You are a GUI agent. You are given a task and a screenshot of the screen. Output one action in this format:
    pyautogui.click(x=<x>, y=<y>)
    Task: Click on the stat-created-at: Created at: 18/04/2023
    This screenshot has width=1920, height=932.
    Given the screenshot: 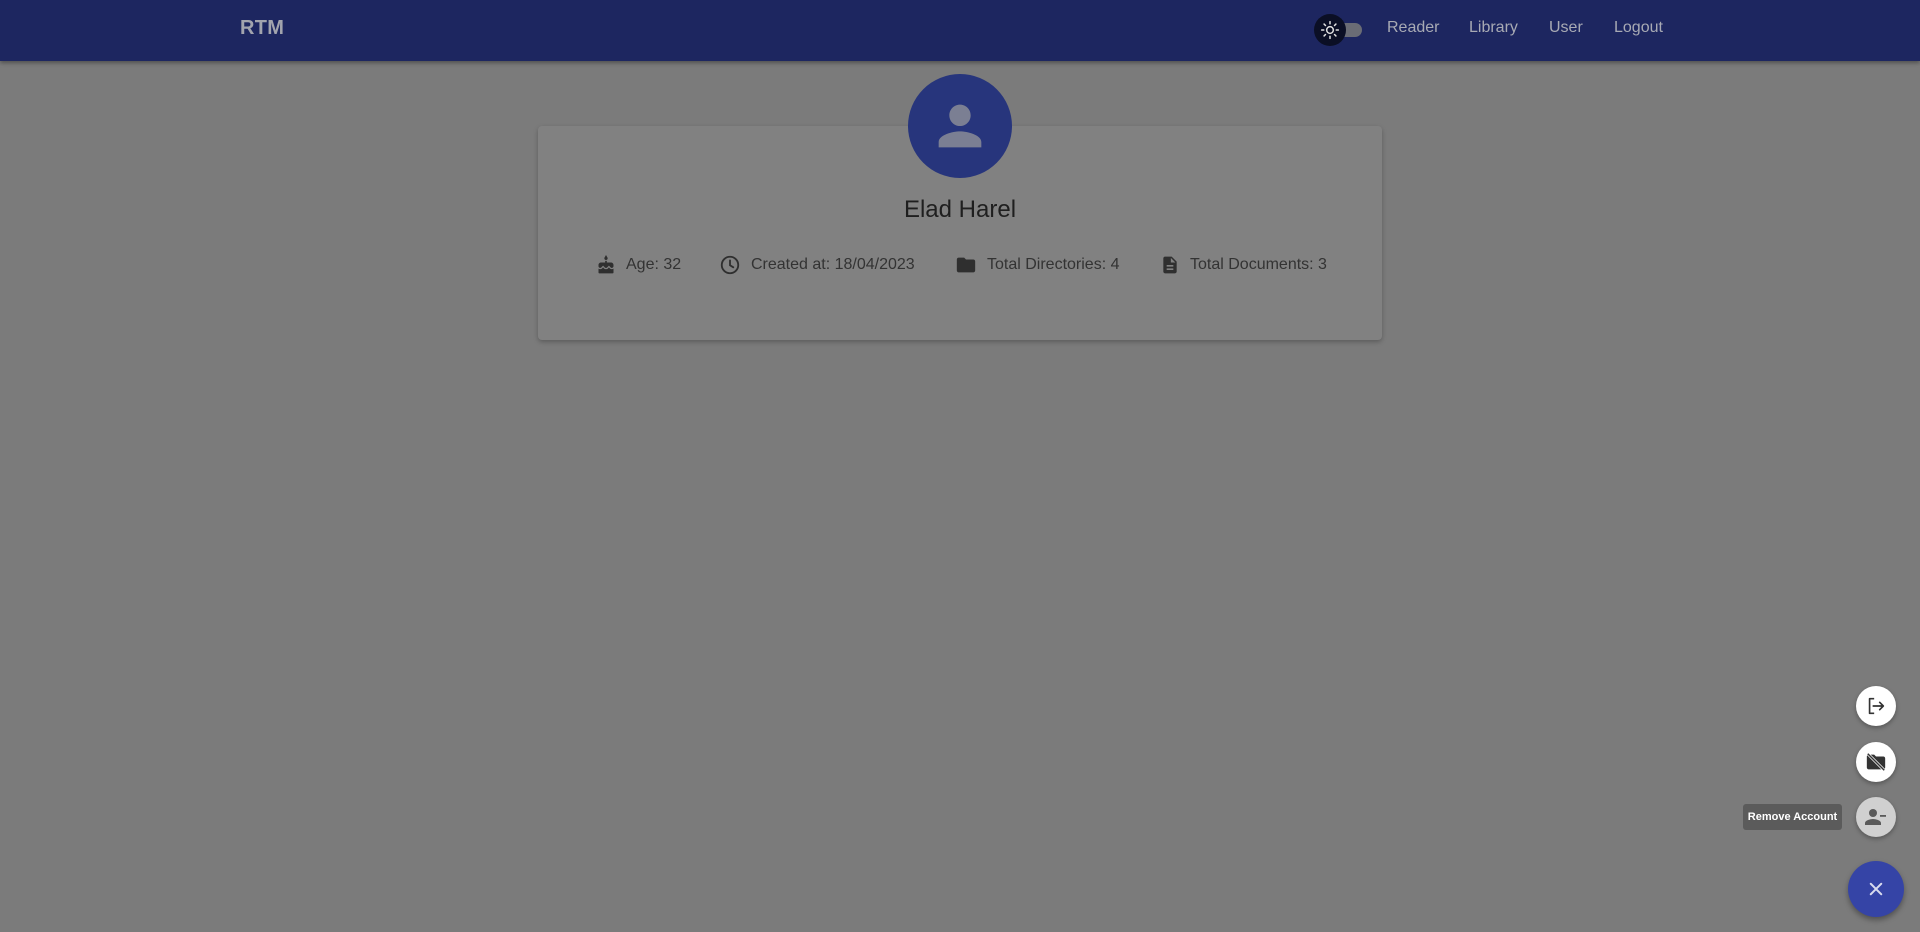 What is the action you would take?
    pyautogui.click(x=817, y=265)
    